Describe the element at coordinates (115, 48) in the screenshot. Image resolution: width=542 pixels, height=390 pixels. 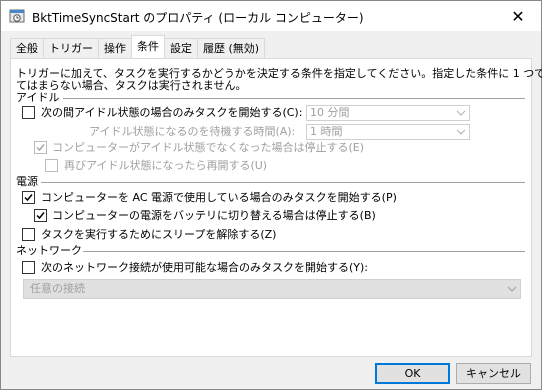
I see `tab-actions: 操作` at that location.